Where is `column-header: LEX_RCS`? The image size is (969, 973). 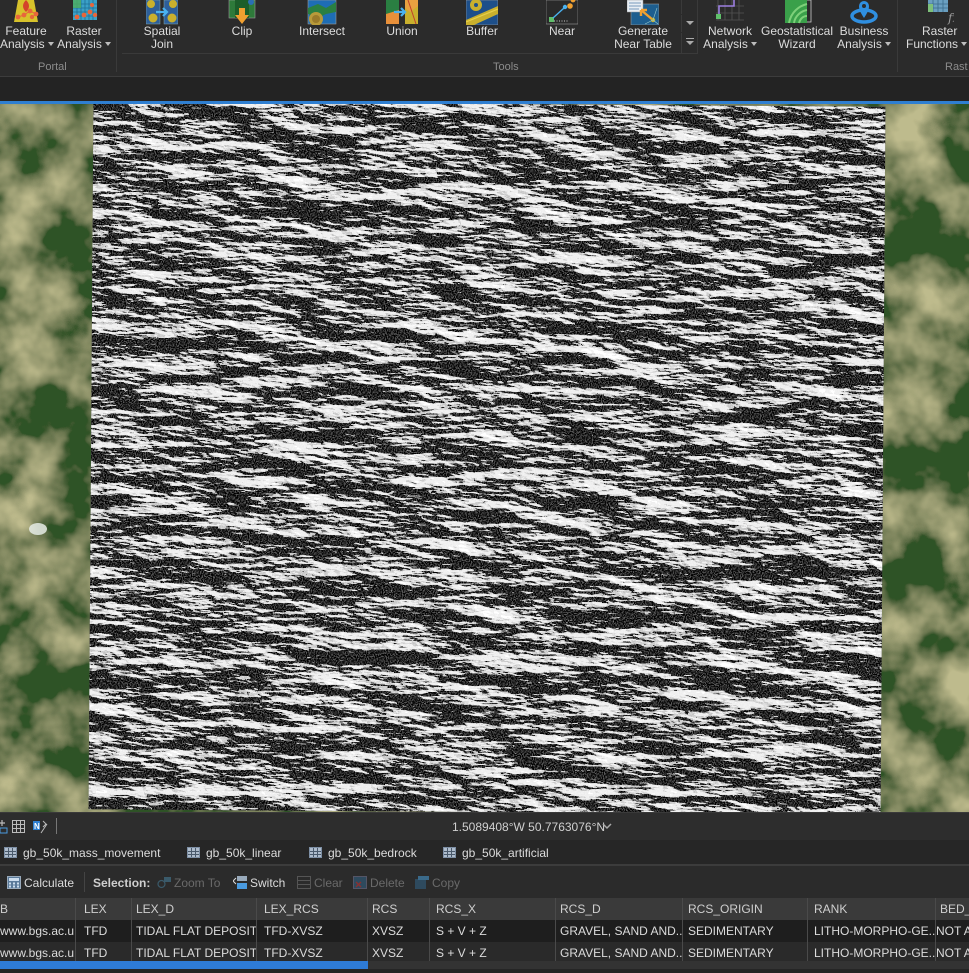 column-header: LEX_RCS is located at coordinates (314, 909).